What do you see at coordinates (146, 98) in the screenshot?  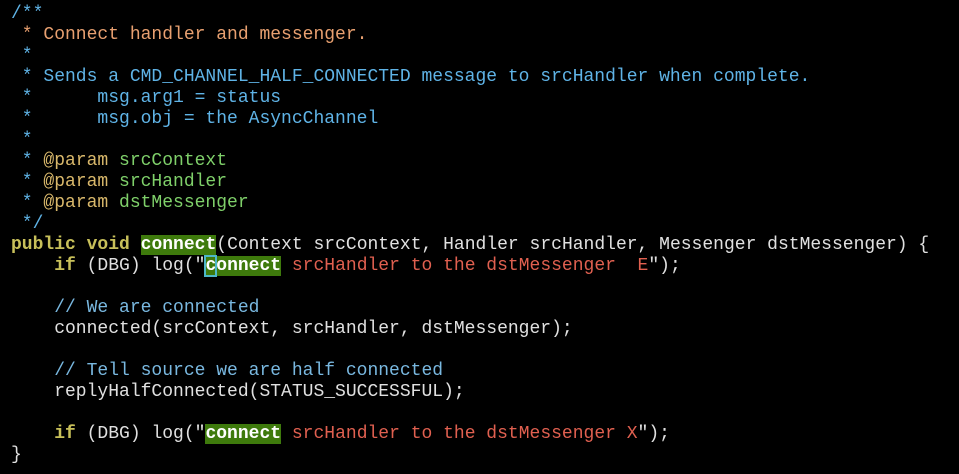 I see `comment-text: * msg.arg1 = status` at bounding box center [146, 98].